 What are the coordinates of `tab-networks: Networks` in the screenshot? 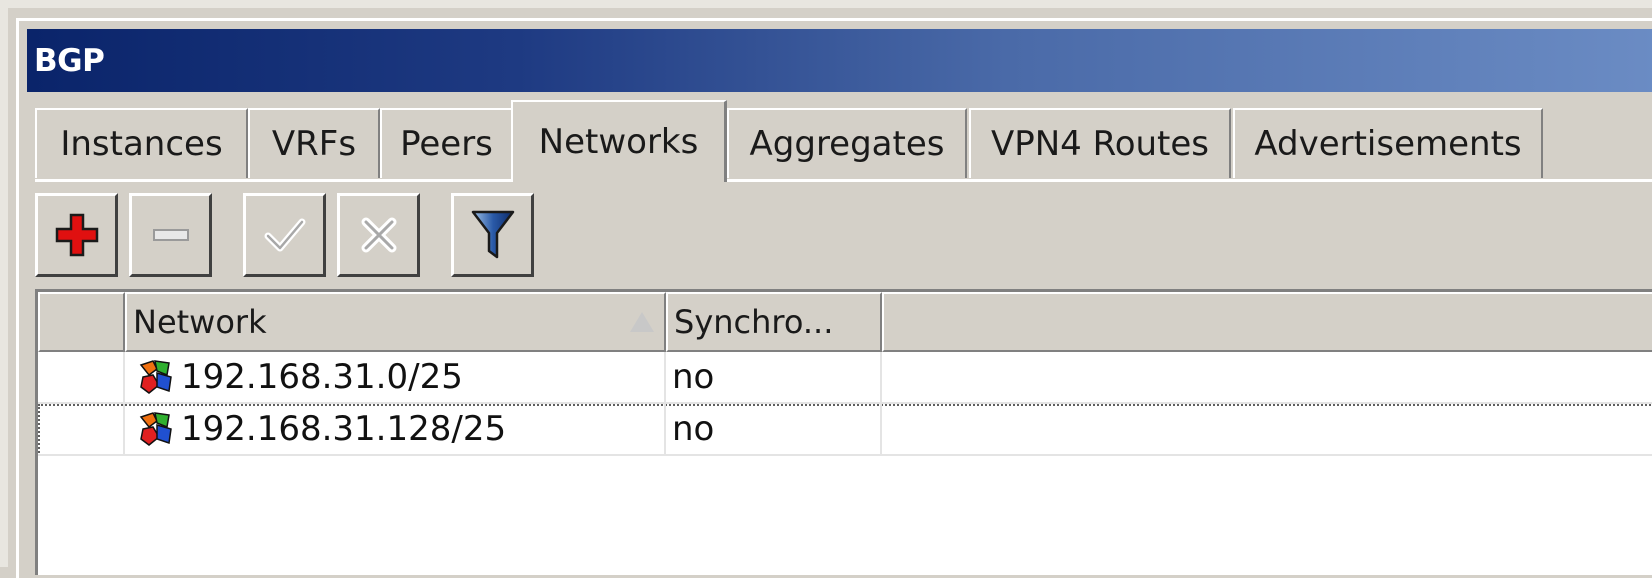 It's located at (619, 141).